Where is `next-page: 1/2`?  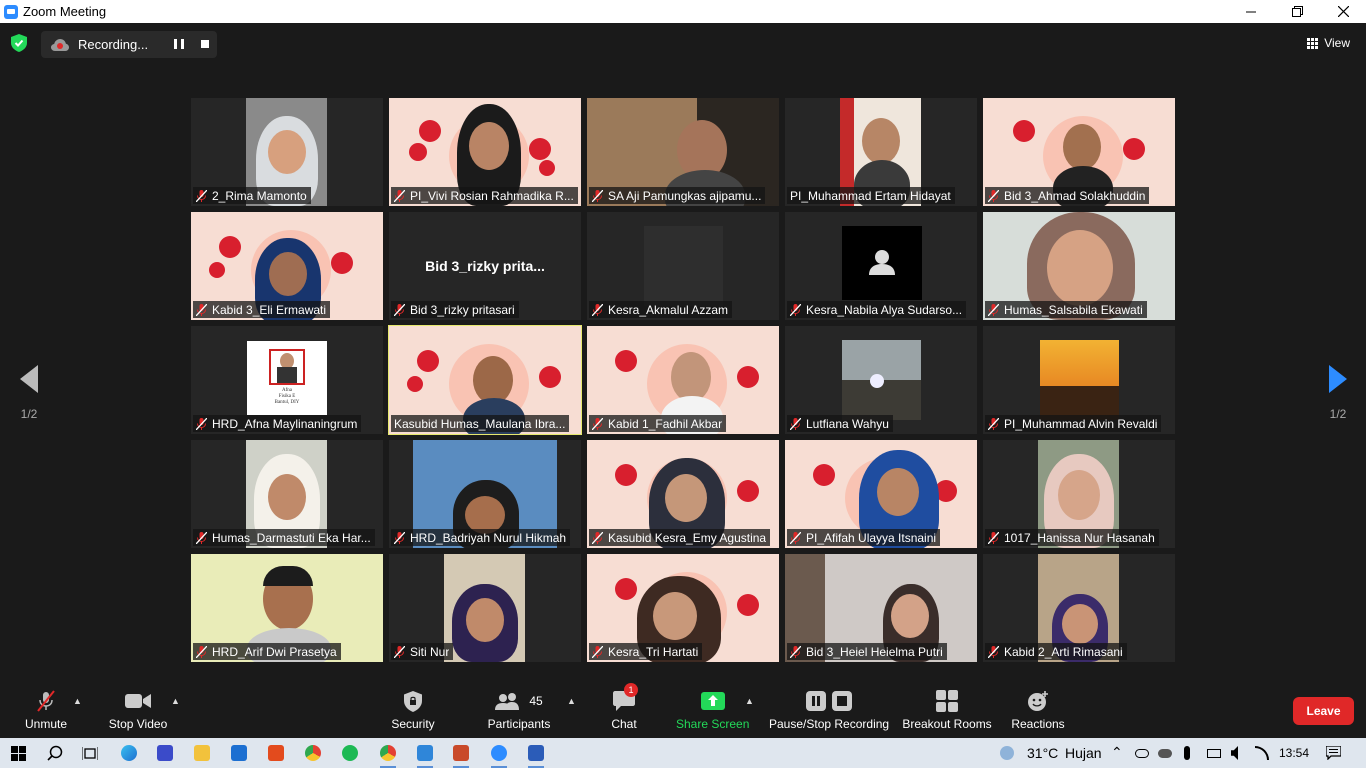 next-page: 1/2 is located at coordinates (1338, 393).